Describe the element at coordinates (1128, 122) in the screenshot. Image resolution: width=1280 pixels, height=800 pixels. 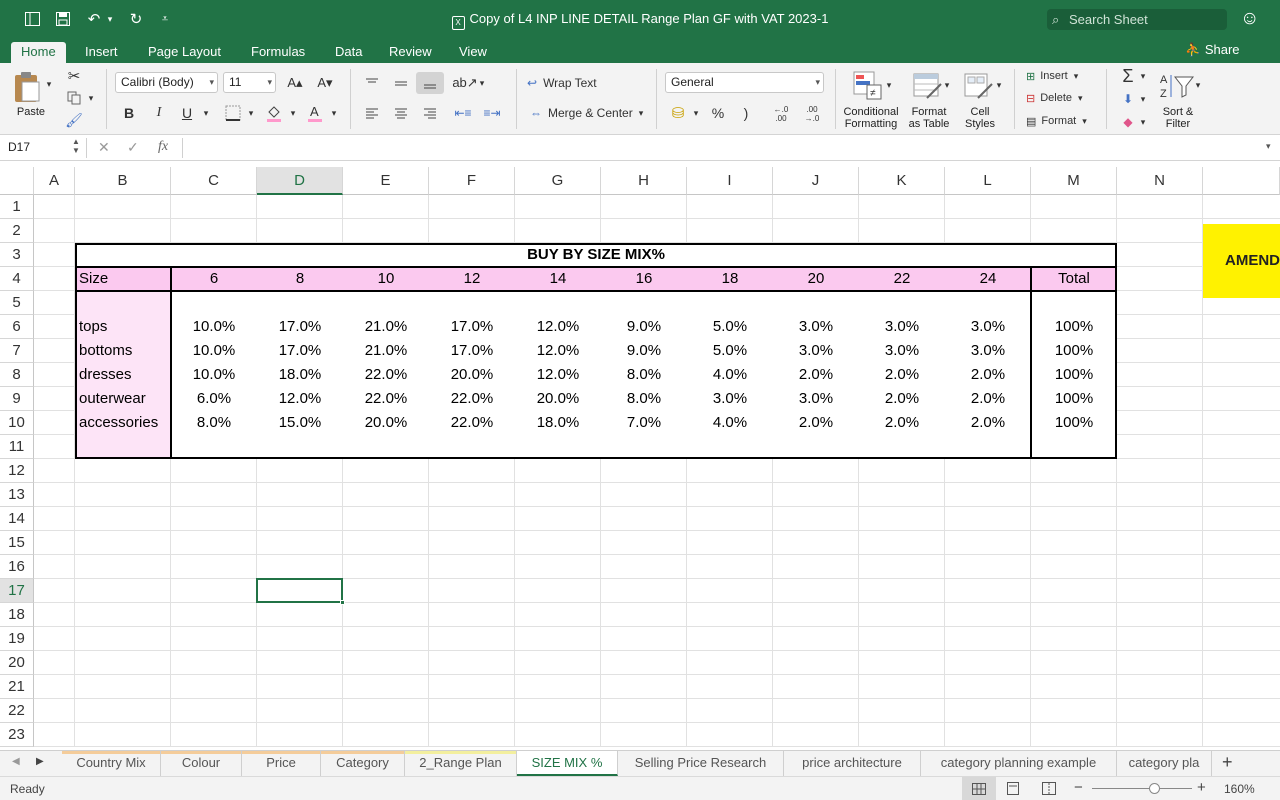
I see `clear-icon: ◆` at that location.